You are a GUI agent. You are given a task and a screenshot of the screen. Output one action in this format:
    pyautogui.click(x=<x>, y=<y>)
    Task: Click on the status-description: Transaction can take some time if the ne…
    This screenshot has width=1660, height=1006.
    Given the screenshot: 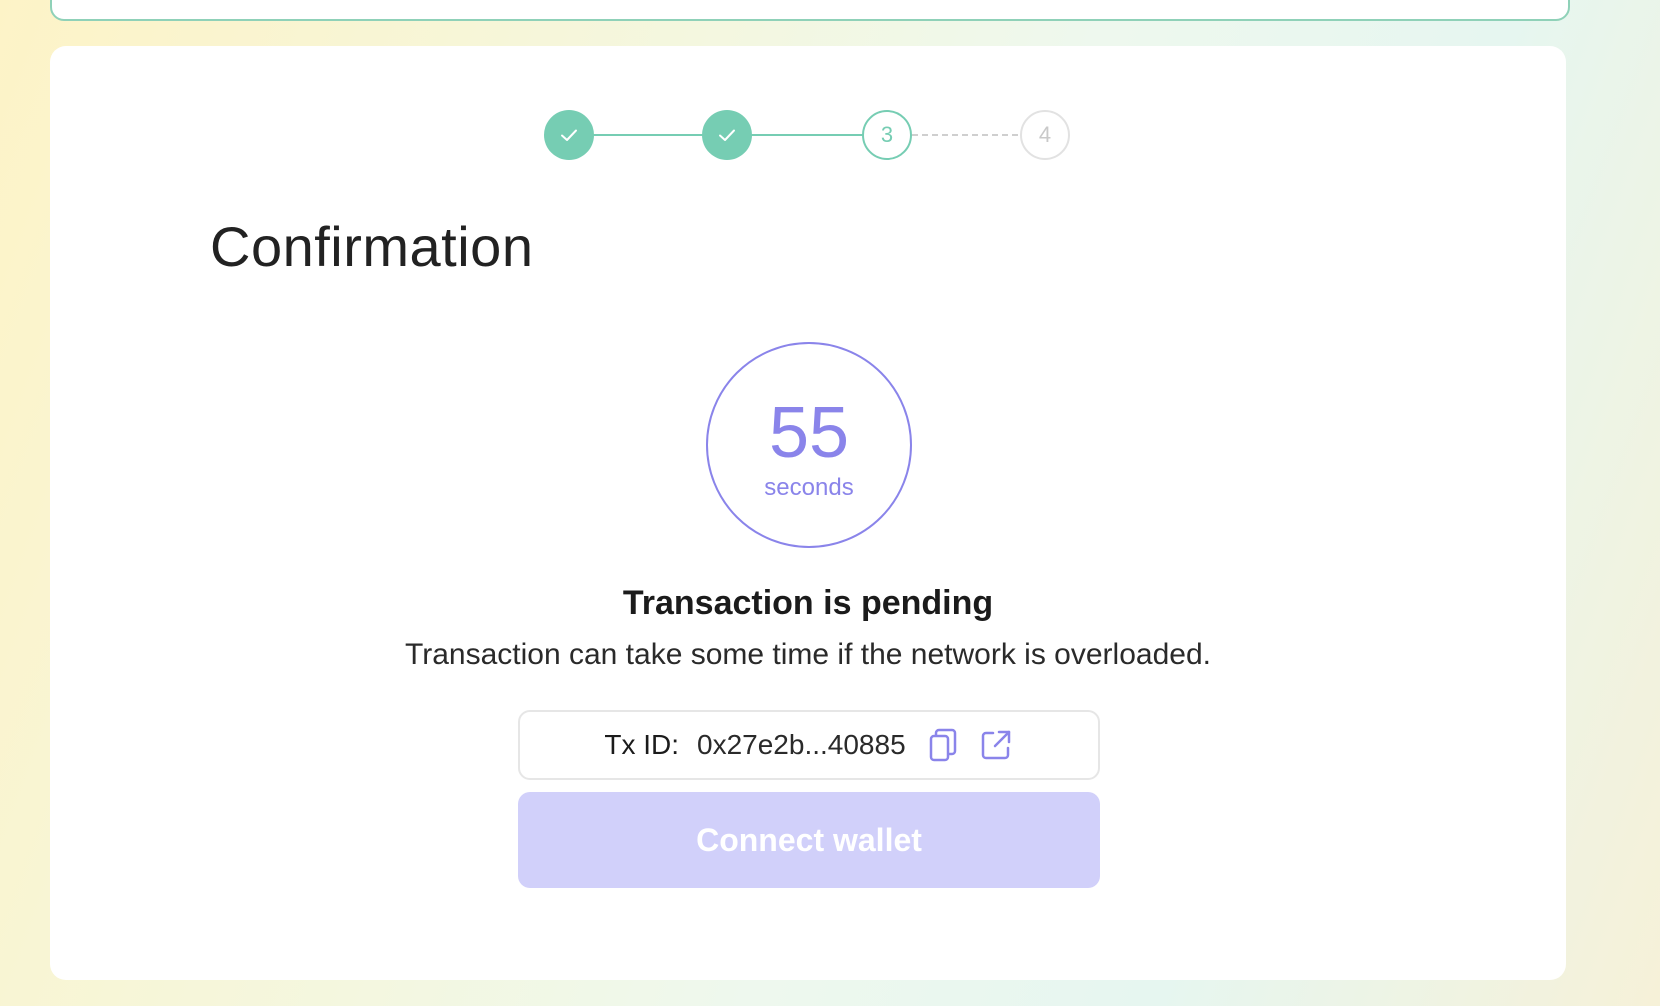 What is the action you would take?
    pyautogui.click(x=808, y=654)
    